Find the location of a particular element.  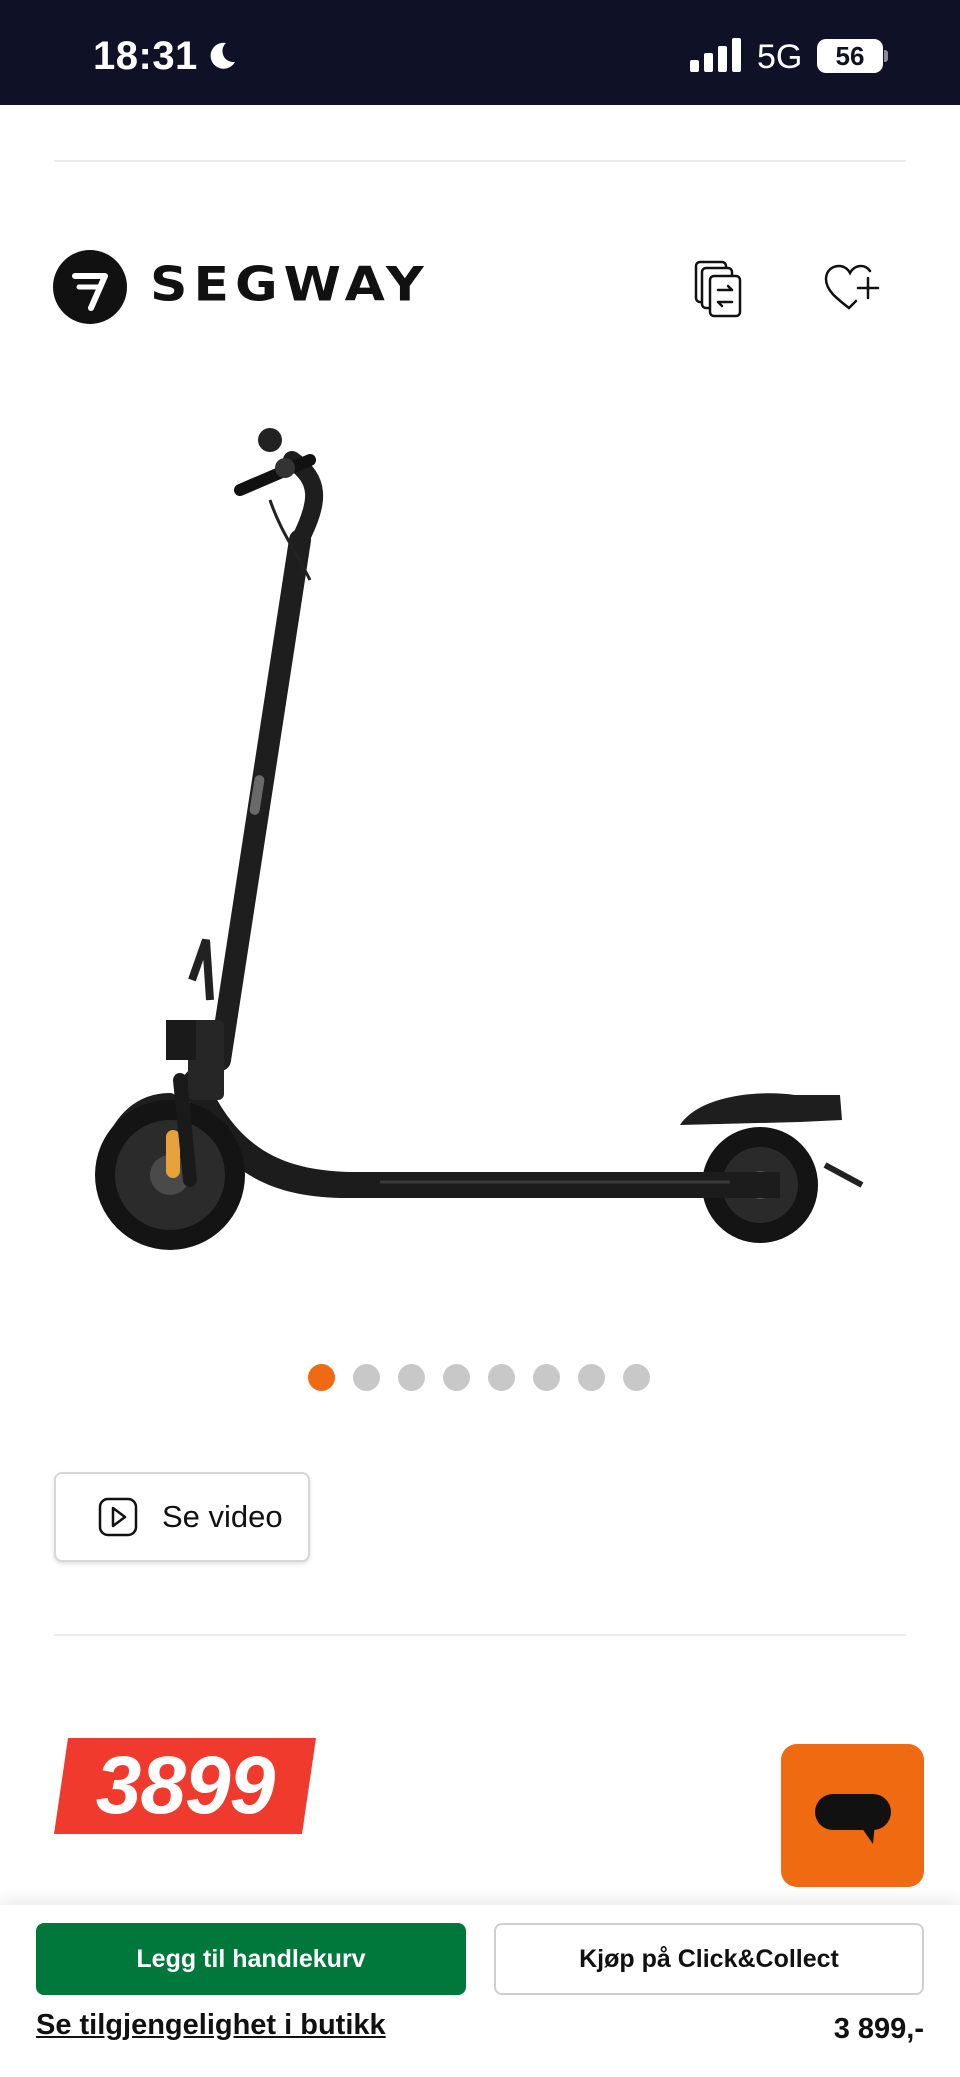

price-badge: 3899 is located at coordinates (185, 1786).